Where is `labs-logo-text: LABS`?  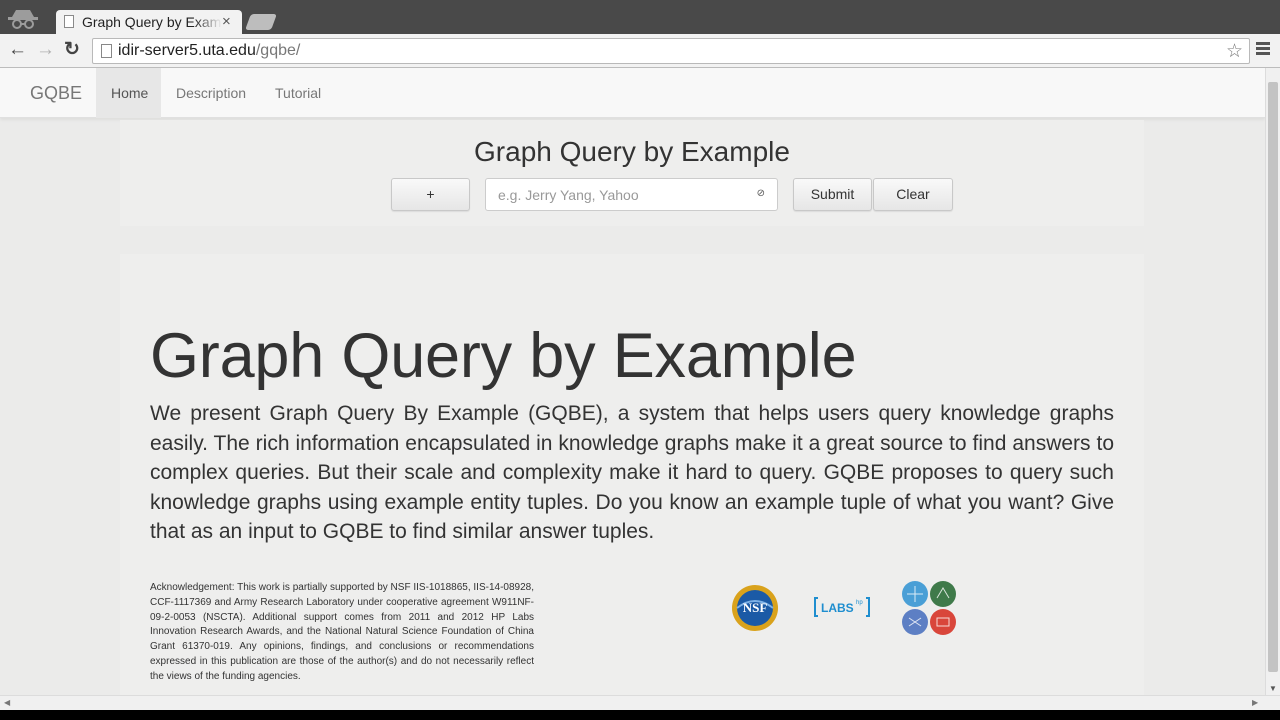 labs-logo-text: LABS is located at coordinates (837, 608).